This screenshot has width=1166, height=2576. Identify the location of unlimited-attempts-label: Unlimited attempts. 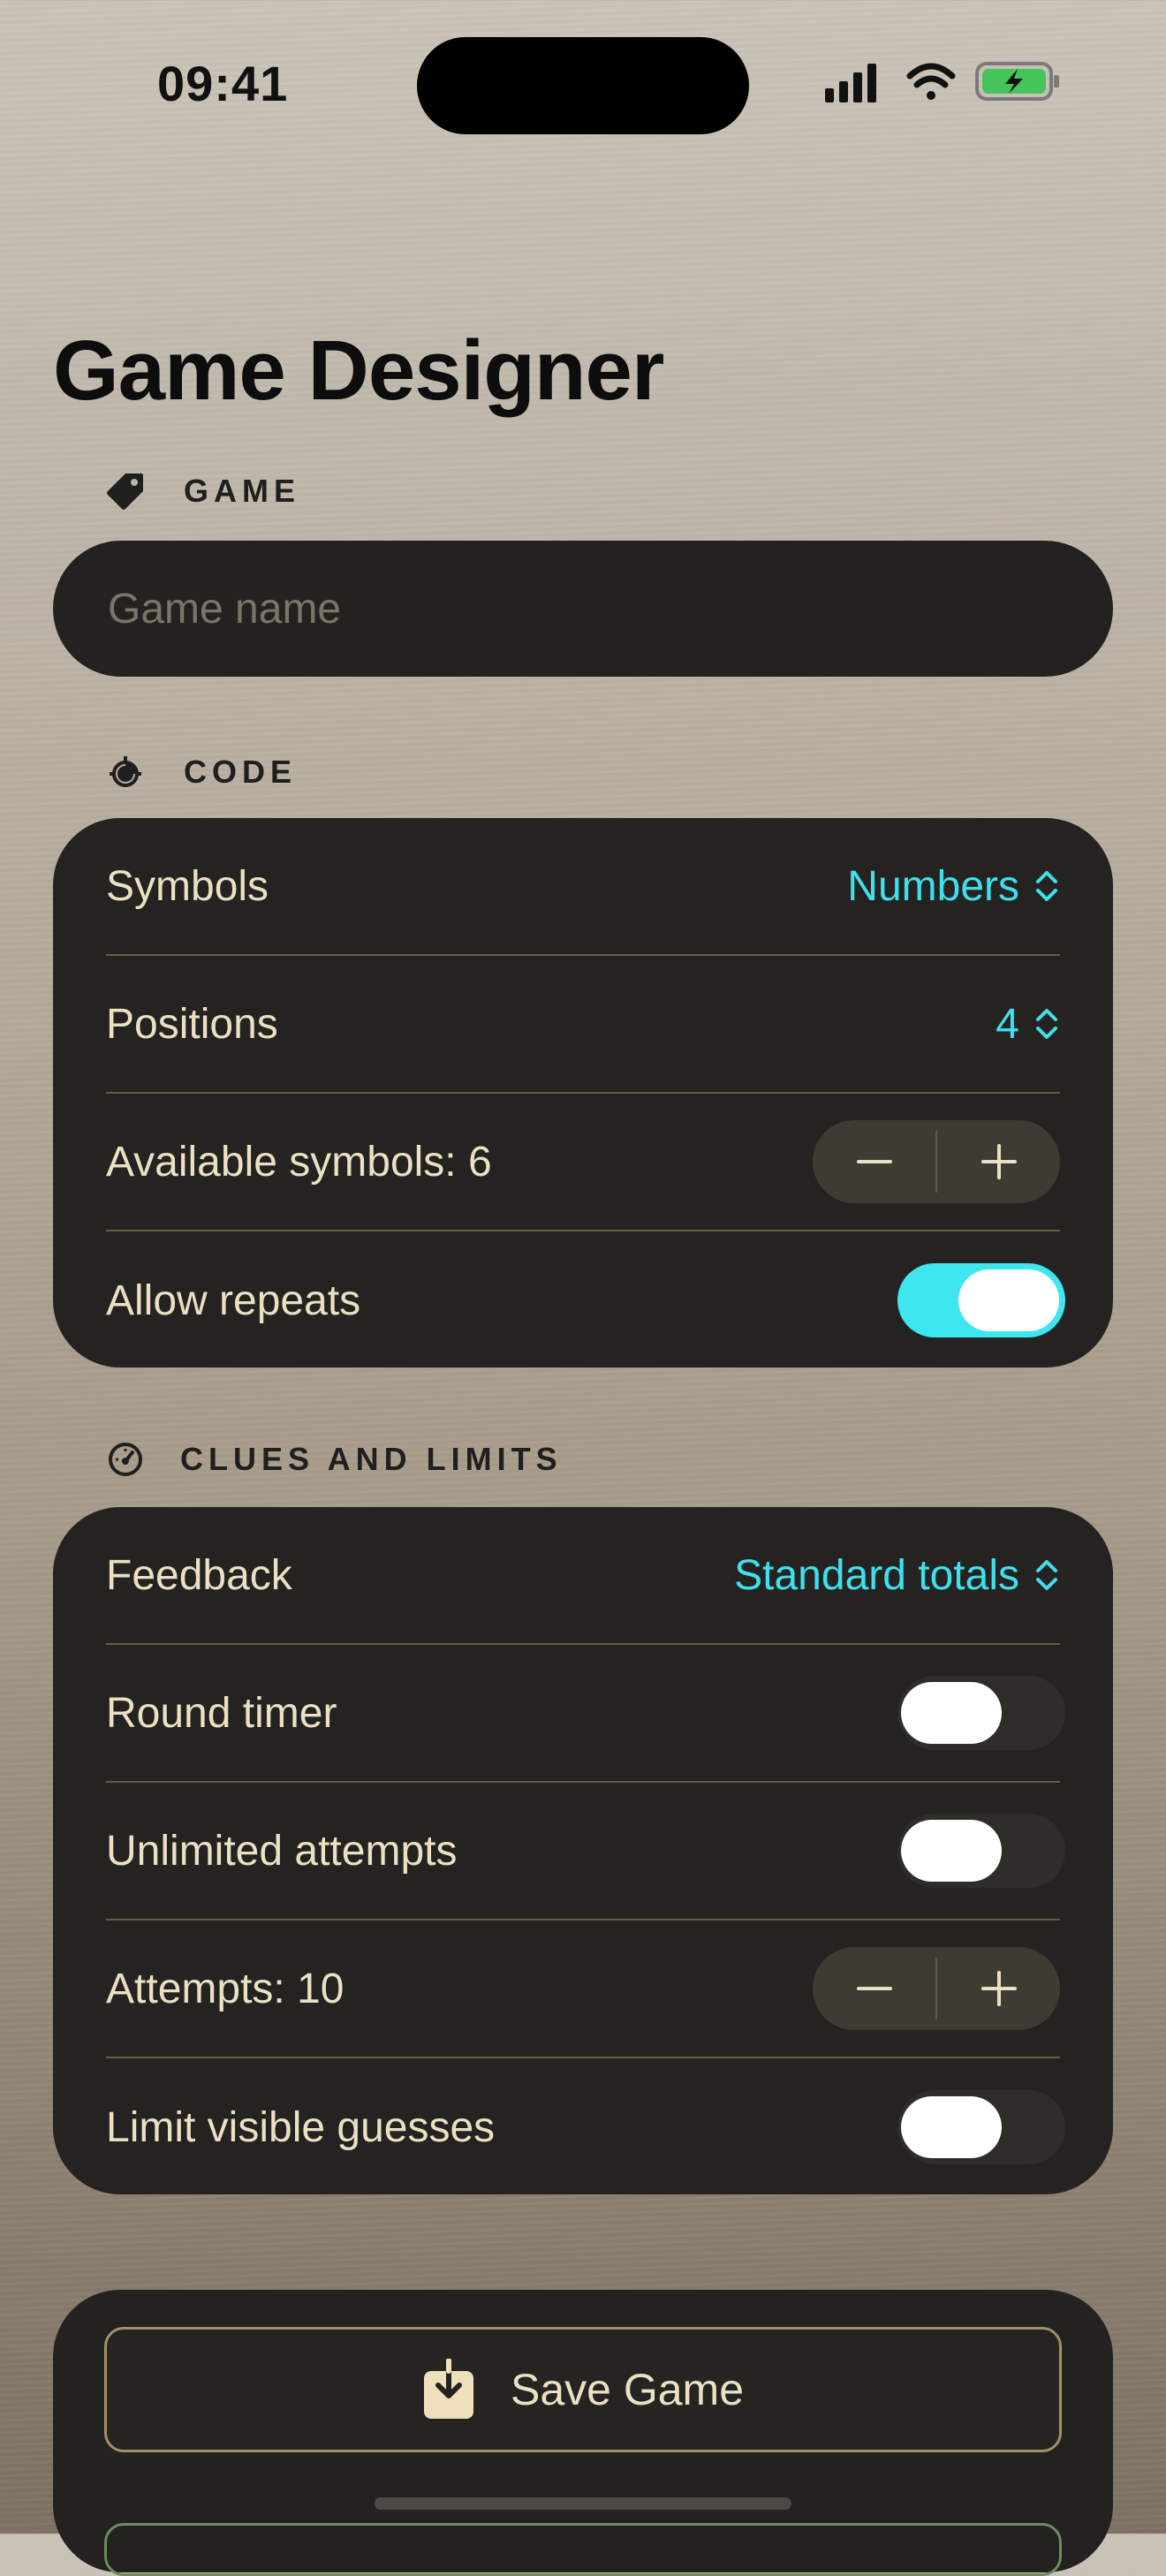
(282, 1851).